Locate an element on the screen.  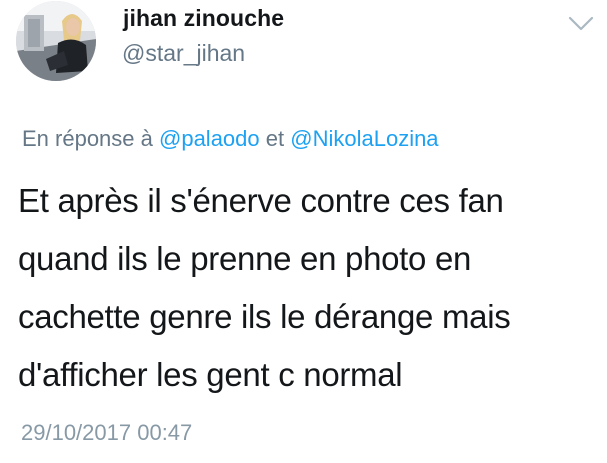
tweet-text-line: Et après il s'énerve contre ces fan is located at coordinates (261, 200).